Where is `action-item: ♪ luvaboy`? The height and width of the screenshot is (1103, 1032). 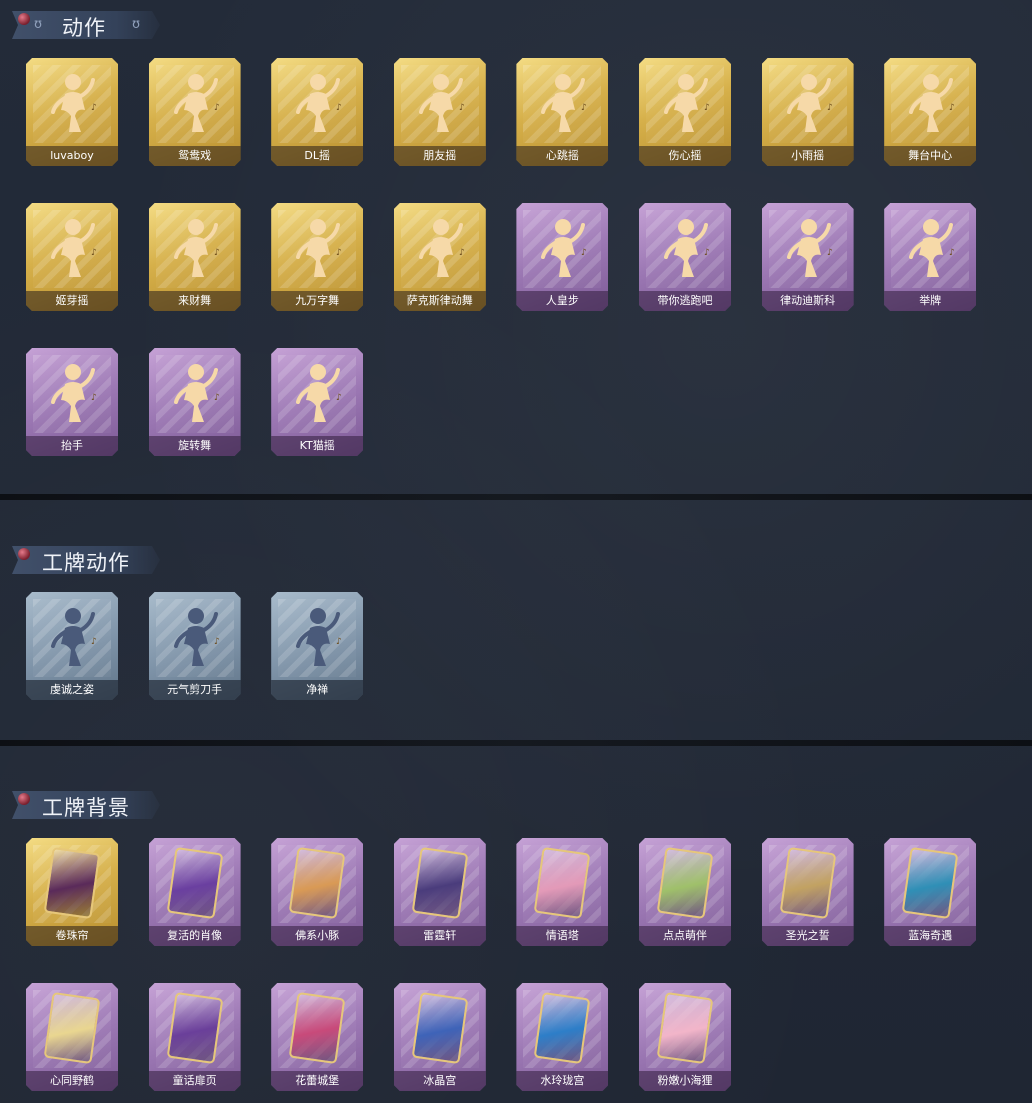
action-item: ♪ luvaboy is located at coordinates (72, 112).